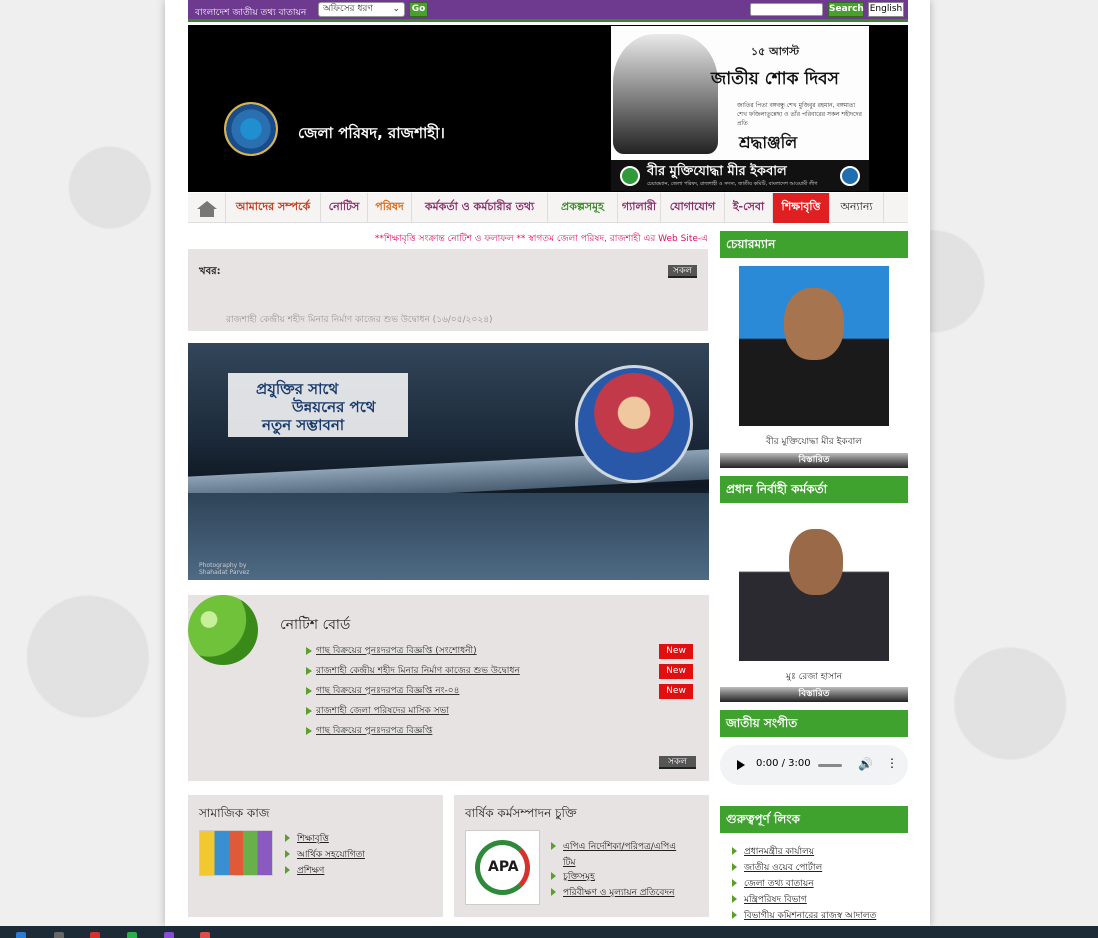 The image size is (1098, 938). Describe the element at coordinates (344, 208) in the screenshot. I see `nav-notice: নোটিস` at that location.